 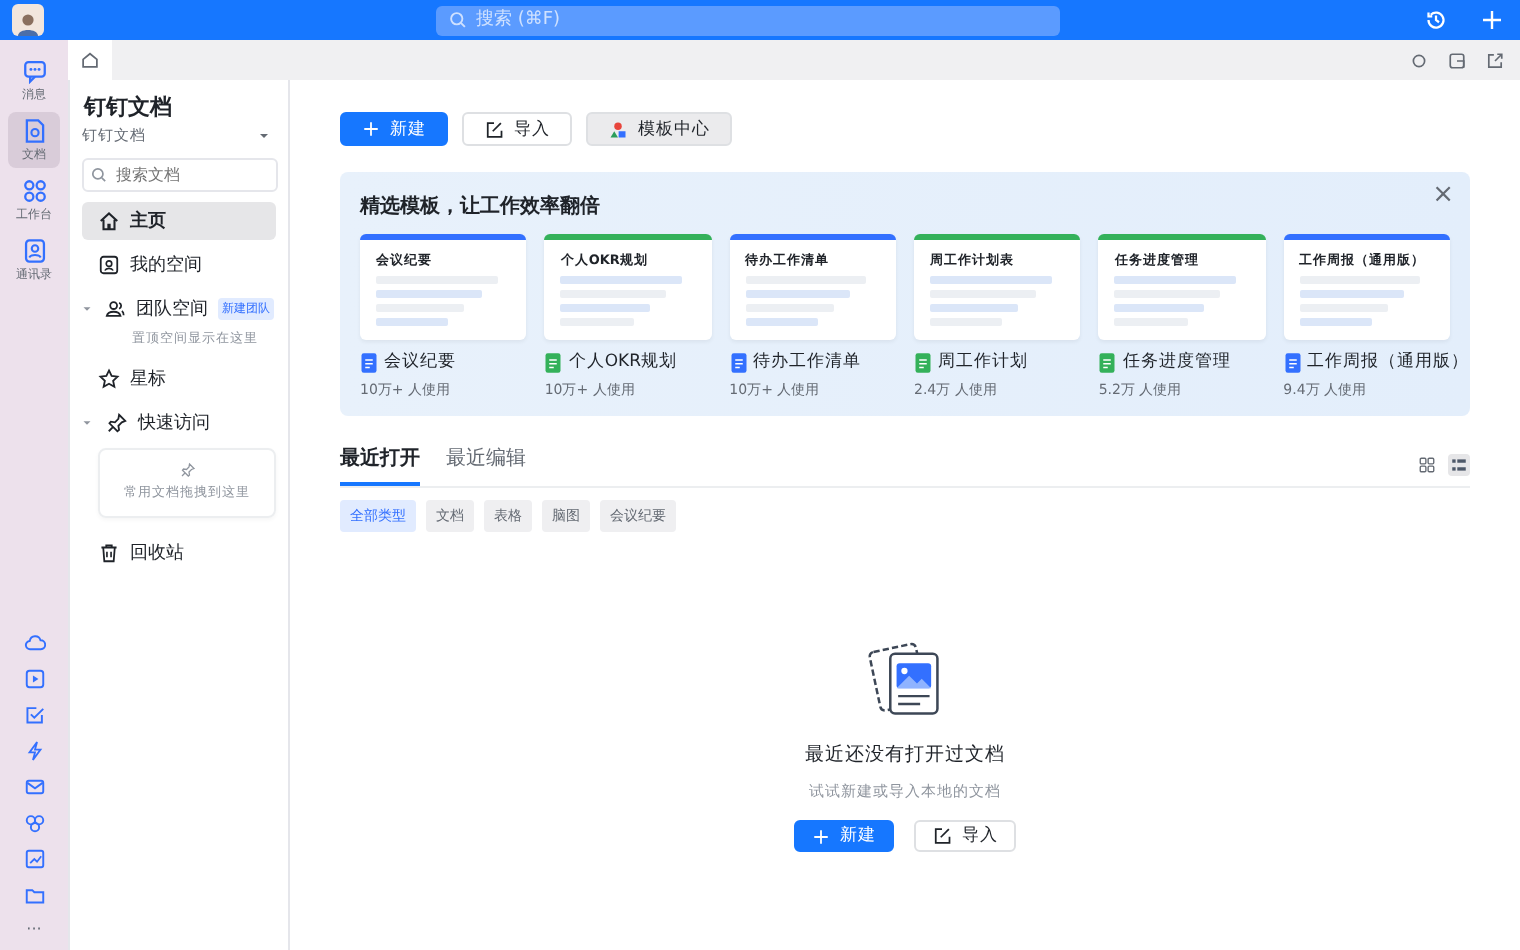 I want to click on close-button: ×, so click(x=1443, y=195).